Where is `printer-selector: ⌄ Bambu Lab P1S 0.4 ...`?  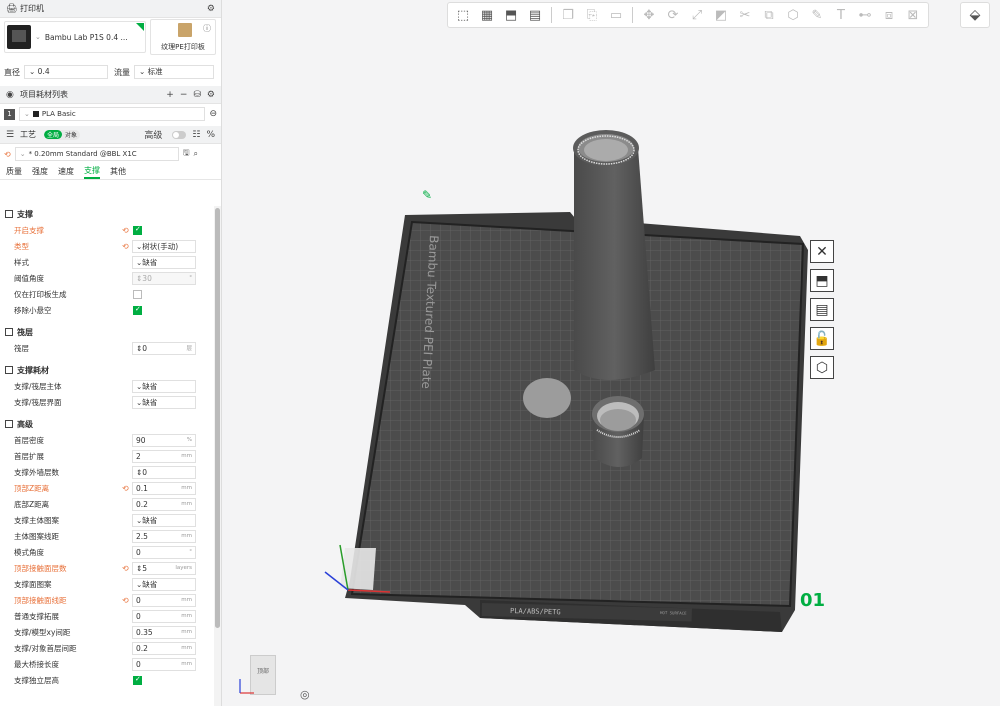
printer-selector: ⌄ Bambu Lab P1S 0.4 ... is located at coordinates (75, 37).